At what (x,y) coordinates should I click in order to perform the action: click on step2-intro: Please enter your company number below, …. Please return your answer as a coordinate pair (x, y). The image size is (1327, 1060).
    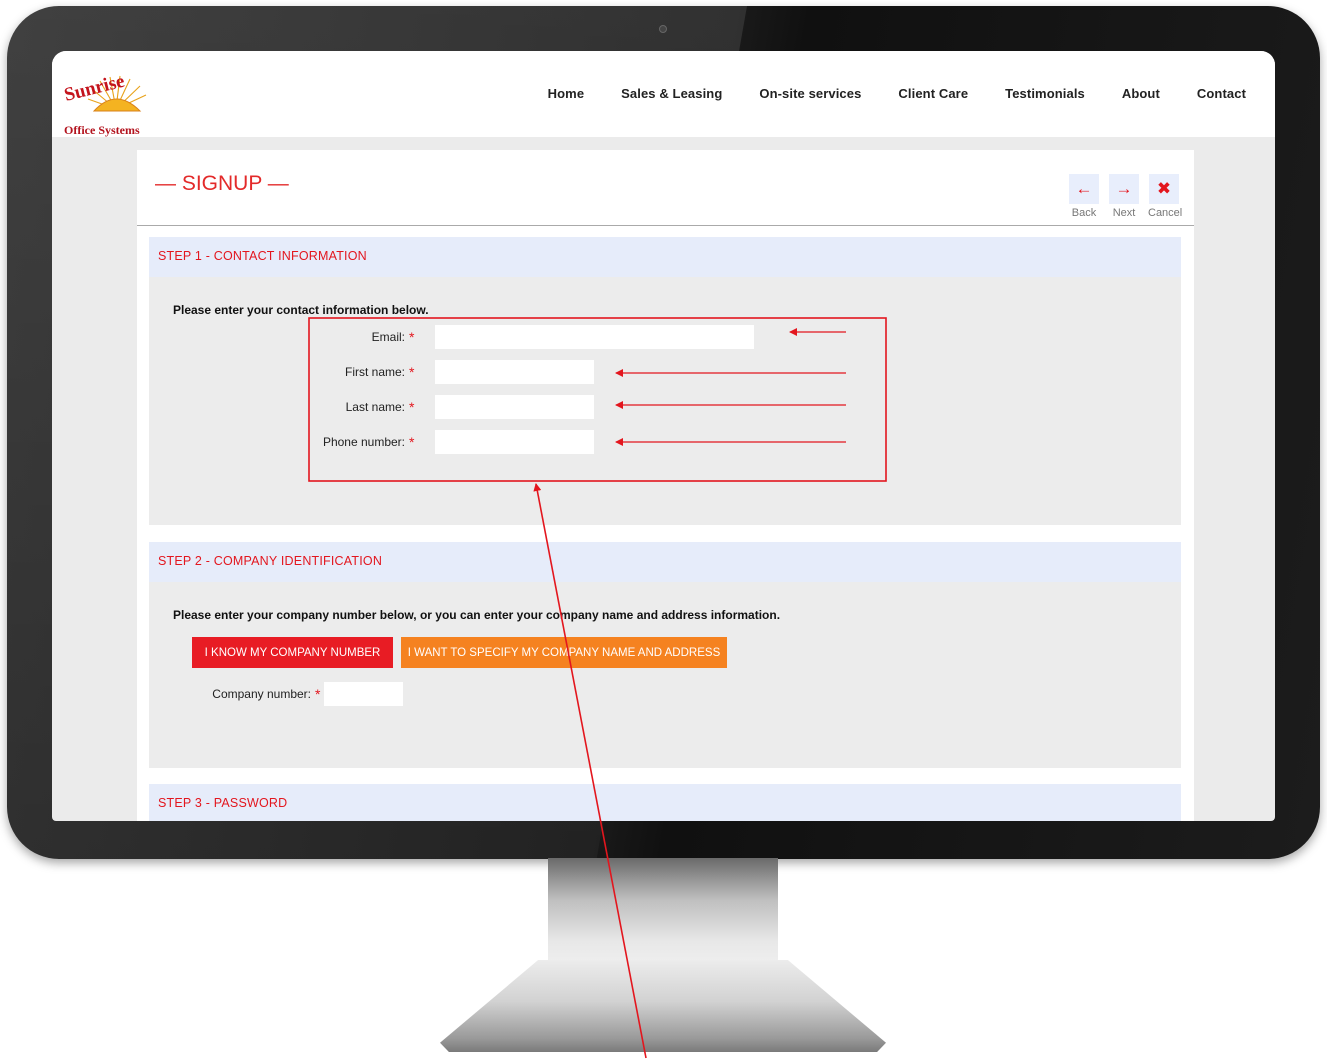
    Looking at the image, I should click on (477, 615).